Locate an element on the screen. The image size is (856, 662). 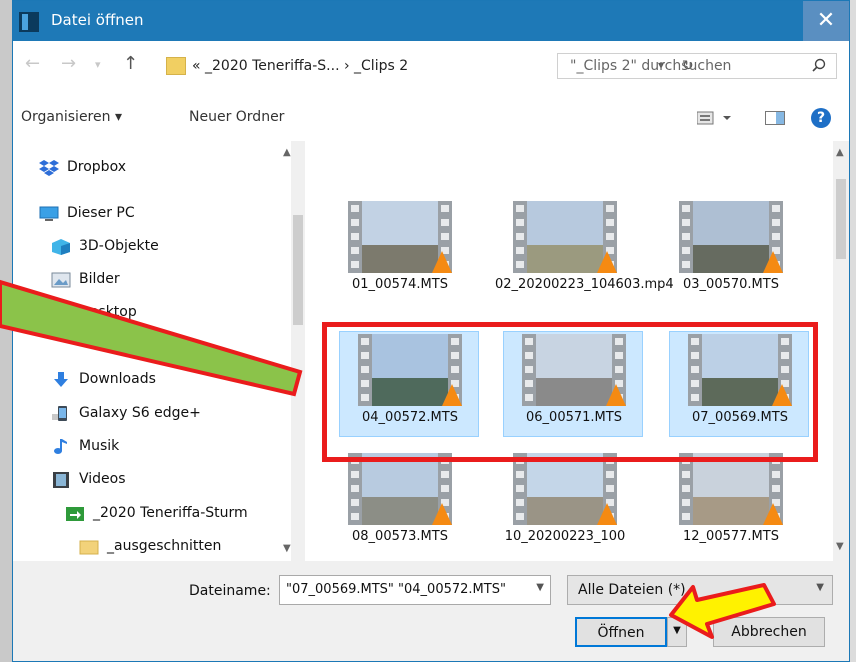
dropbox-icon is located at coordinates (49, 168).